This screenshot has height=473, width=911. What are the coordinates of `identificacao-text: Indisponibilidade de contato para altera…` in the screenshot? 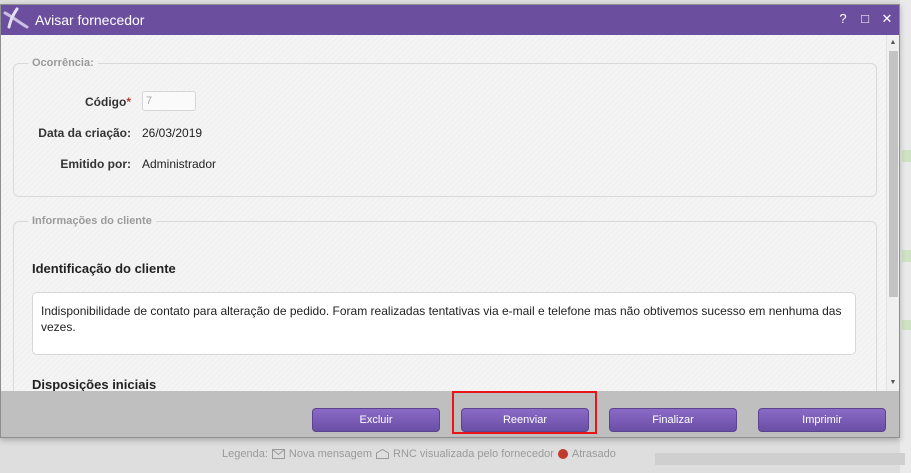 It's located at (444, 323).